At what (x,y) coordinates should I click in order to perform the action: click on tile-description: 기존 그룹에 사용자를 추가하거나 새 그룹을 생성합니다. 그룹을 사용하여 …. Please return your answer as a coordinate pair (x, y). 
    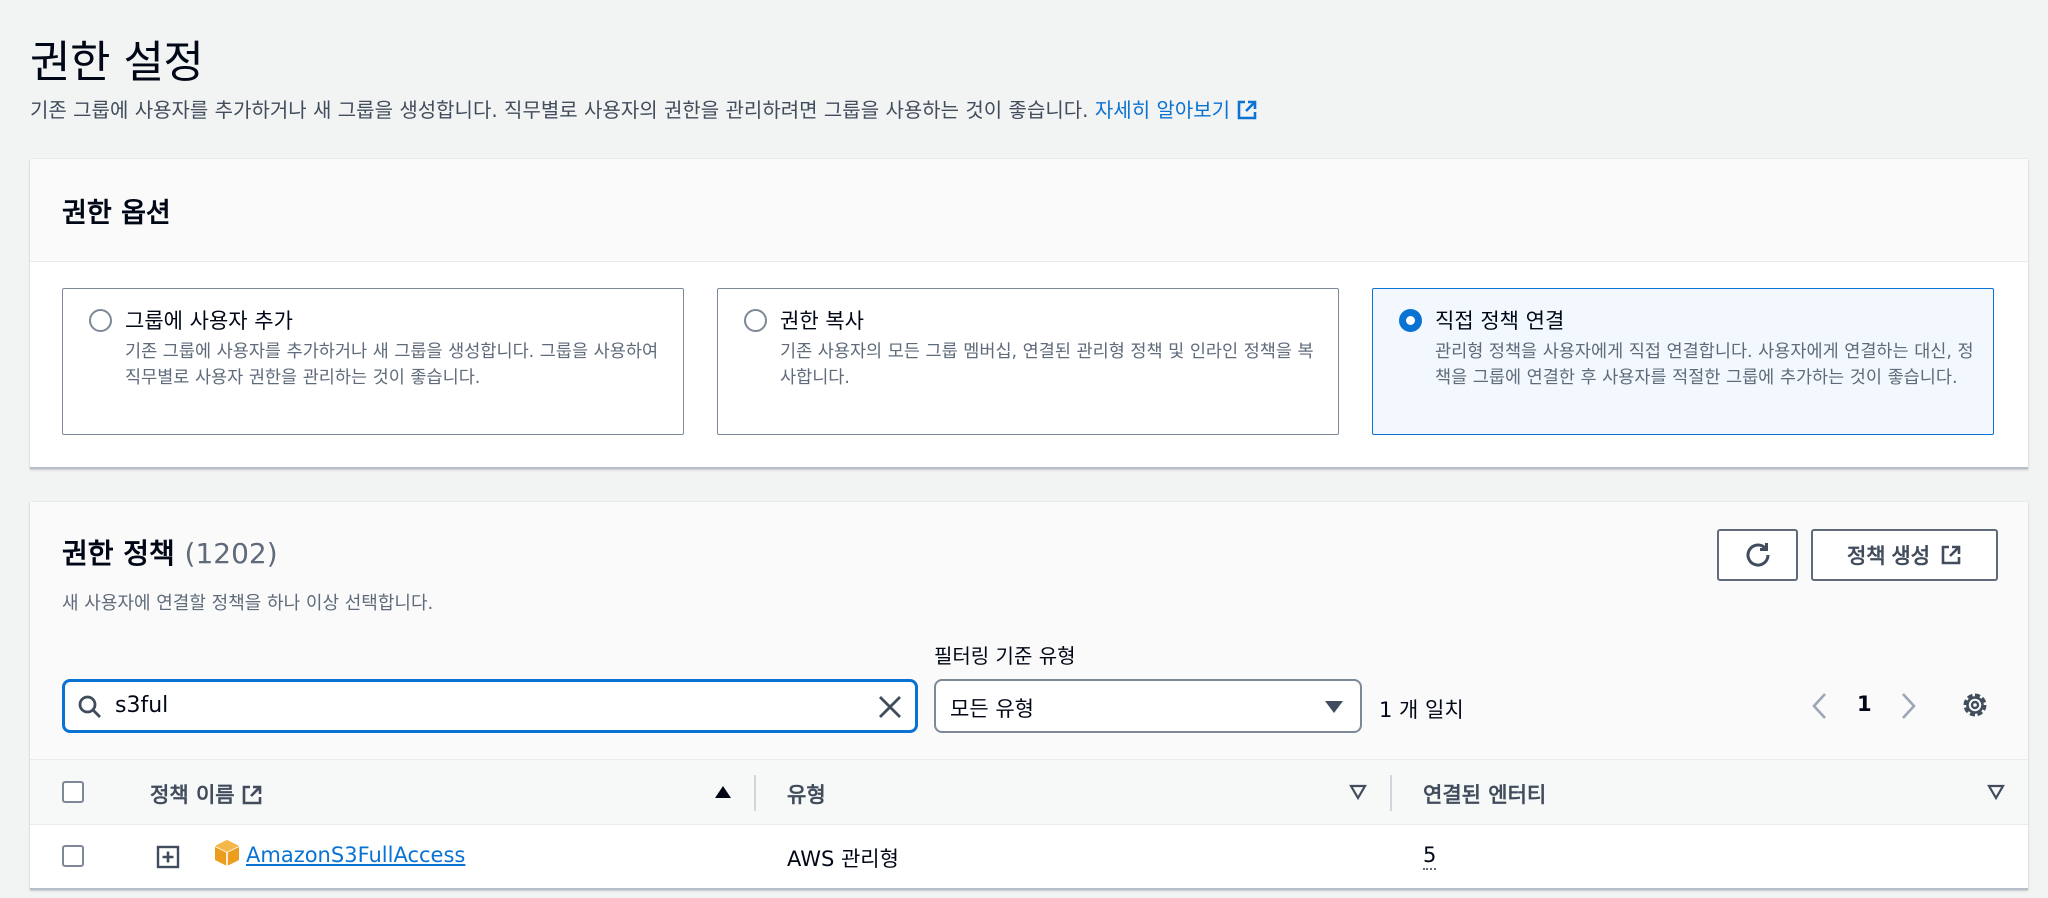
    Looking at the image, I should click on (392, 365).